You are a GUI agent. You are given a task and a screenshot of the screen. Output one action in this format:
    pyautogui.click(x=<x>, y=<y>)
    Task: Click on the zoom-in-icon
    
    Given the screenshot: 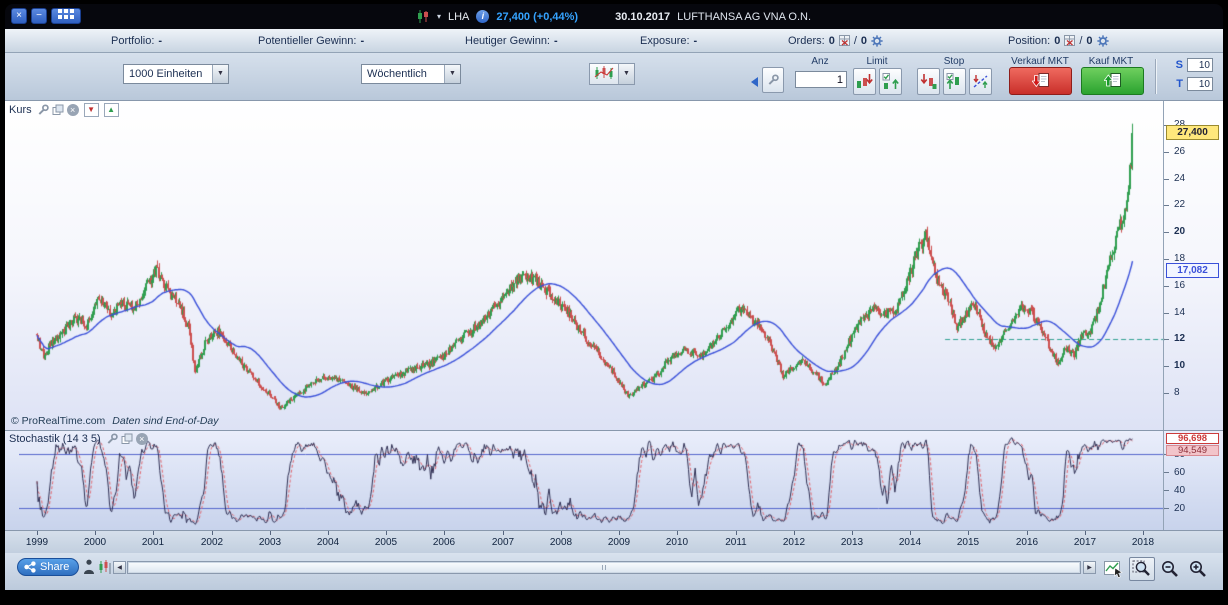 What is the action you would take?
    pyautogui.click(x=1198, y=569)
    